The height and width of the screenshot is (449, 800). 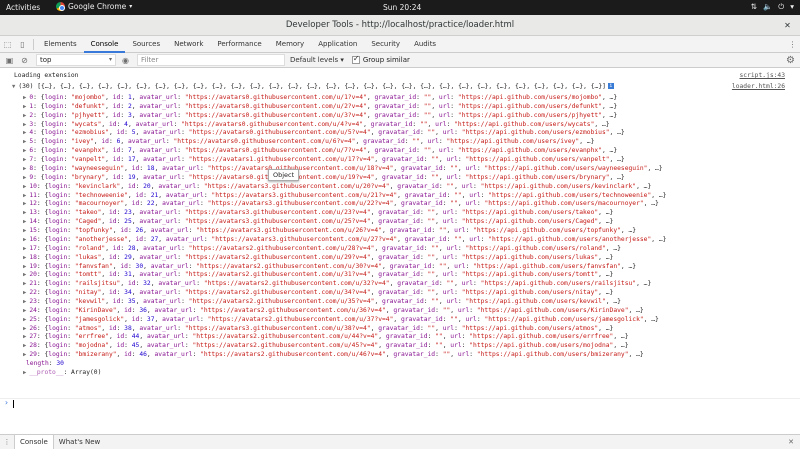 I want to click on device-toolbar-icon: ▯, so click(x=22, y=44).